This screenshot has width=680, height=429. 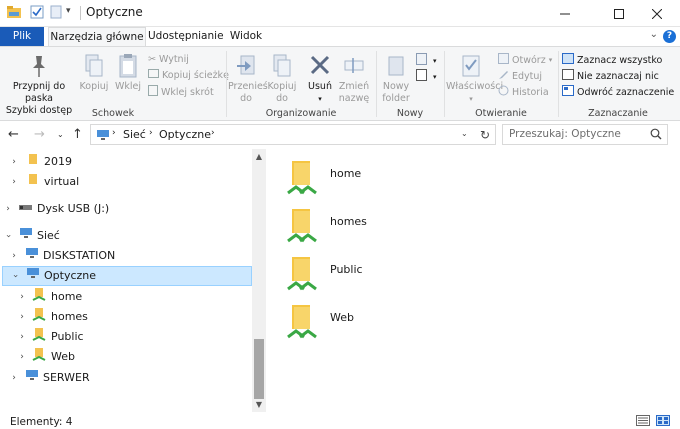 I want to click on details-view-icon, so click(x=643, y=420).